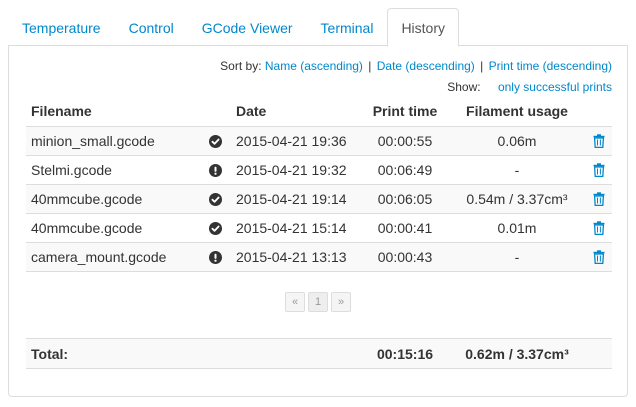 This screenshot has width=636, height=407. Describe the element at coordinates (319, 111) in the screenshot. I see `table-header: Filename Date Print time Filament usage` at that location.